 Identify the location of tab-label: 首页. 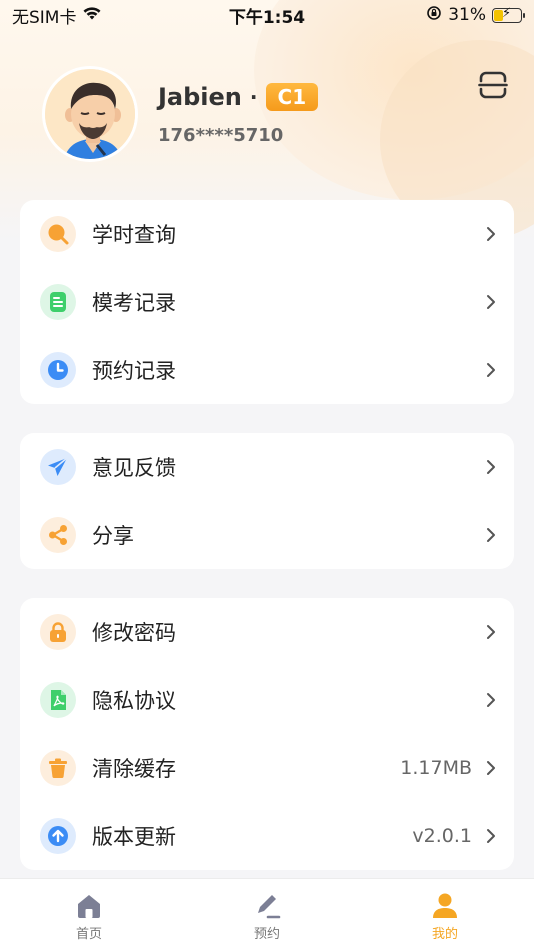
(88, 934).